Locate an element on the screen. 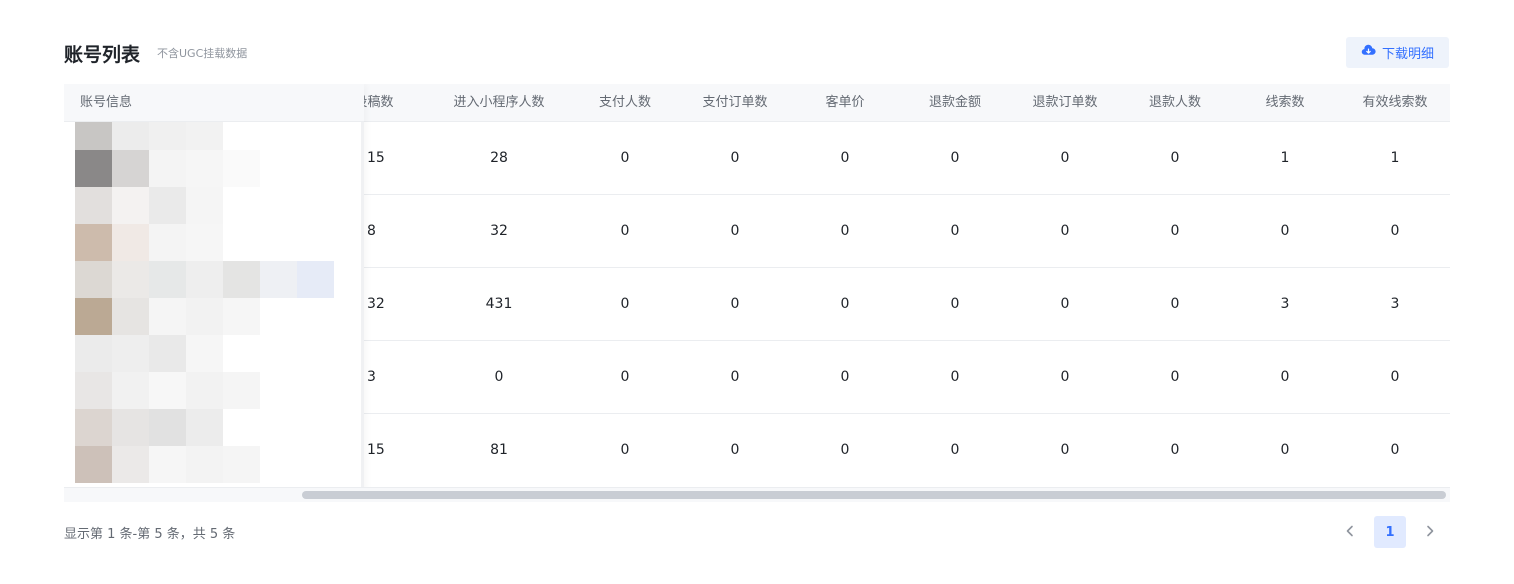  pagination-next-button is located at coordinates (1430, 532).